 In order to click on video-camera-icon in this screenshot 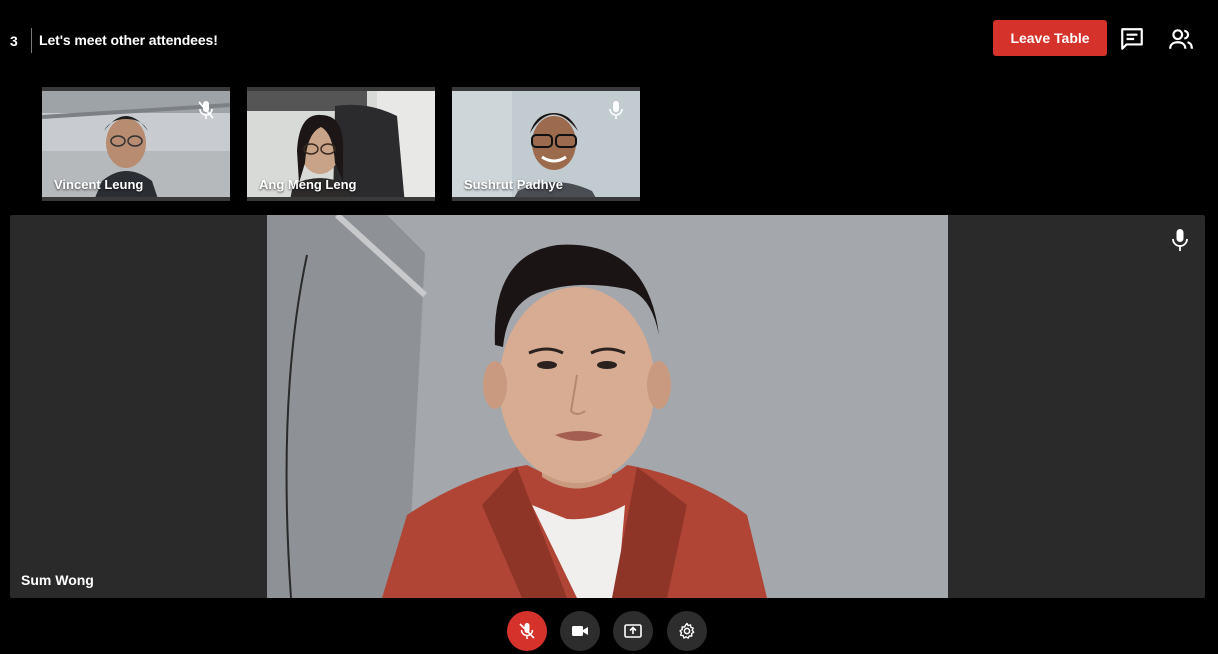, I will do `click(580, 631)`.